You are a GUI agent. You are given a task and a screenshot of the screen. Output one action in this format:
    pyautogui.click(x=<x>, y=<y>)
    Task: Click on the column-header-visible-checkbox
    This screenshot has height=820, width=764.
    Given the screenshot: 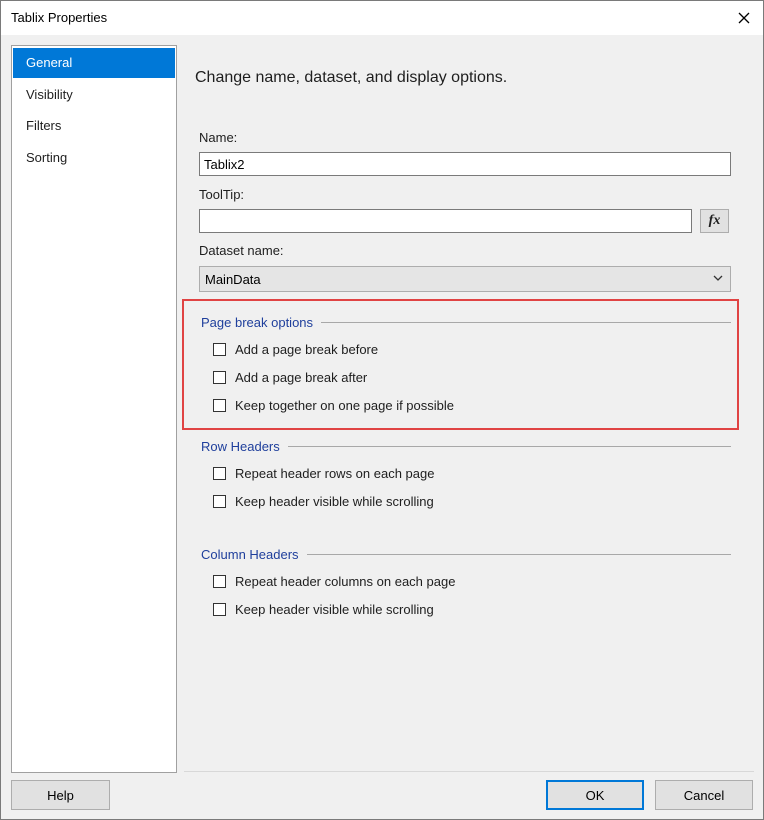 What is the action you would take?
    pyautogui.click(x=219, y=609)
    